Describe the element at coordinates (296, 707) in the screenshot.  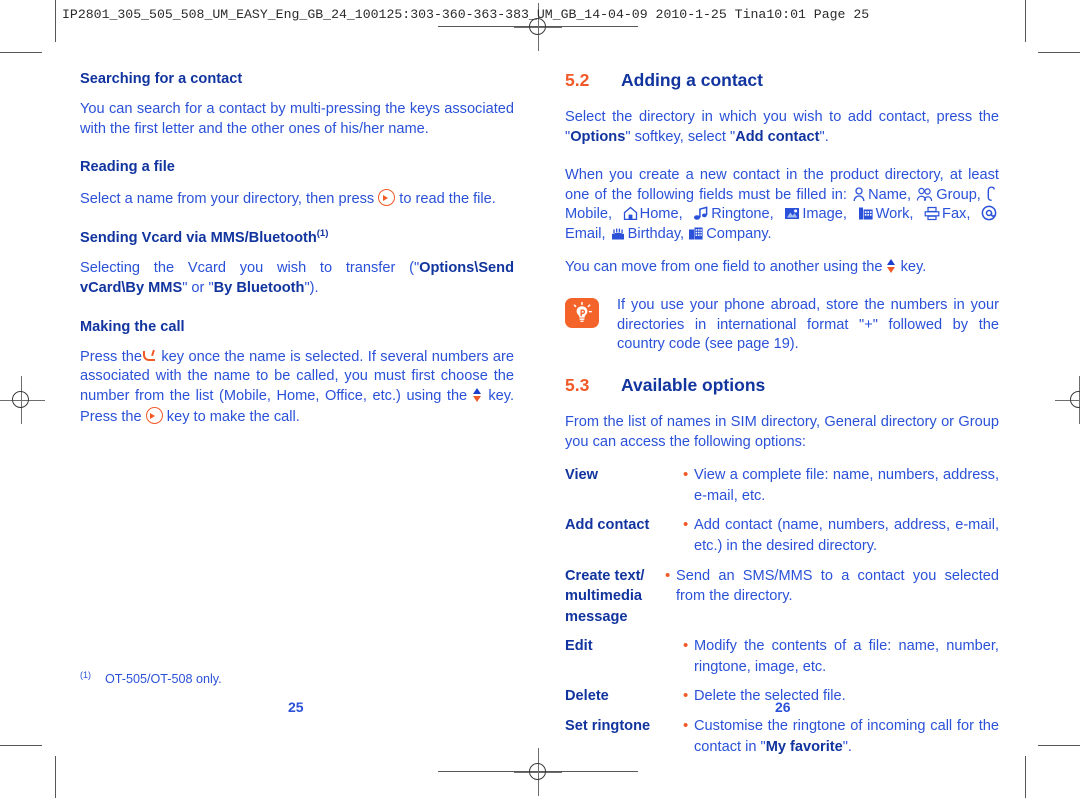
I see `page-number-left: 25` at that location.